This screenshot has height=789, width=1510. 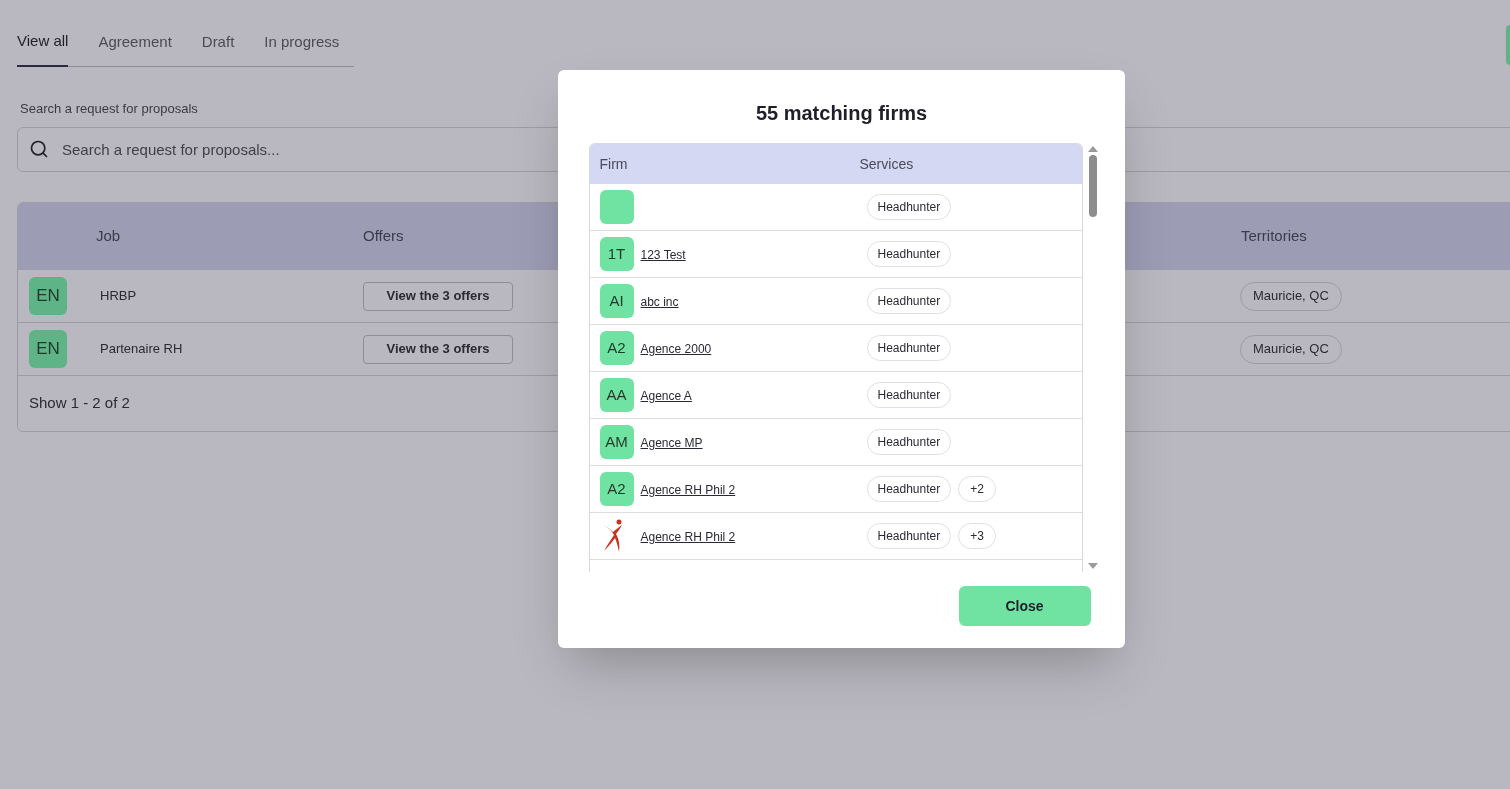 What do you see at coordinates (616, 395) in the screenshot?
I see `firm-avatar: AA` at bounding box center [616, 395].